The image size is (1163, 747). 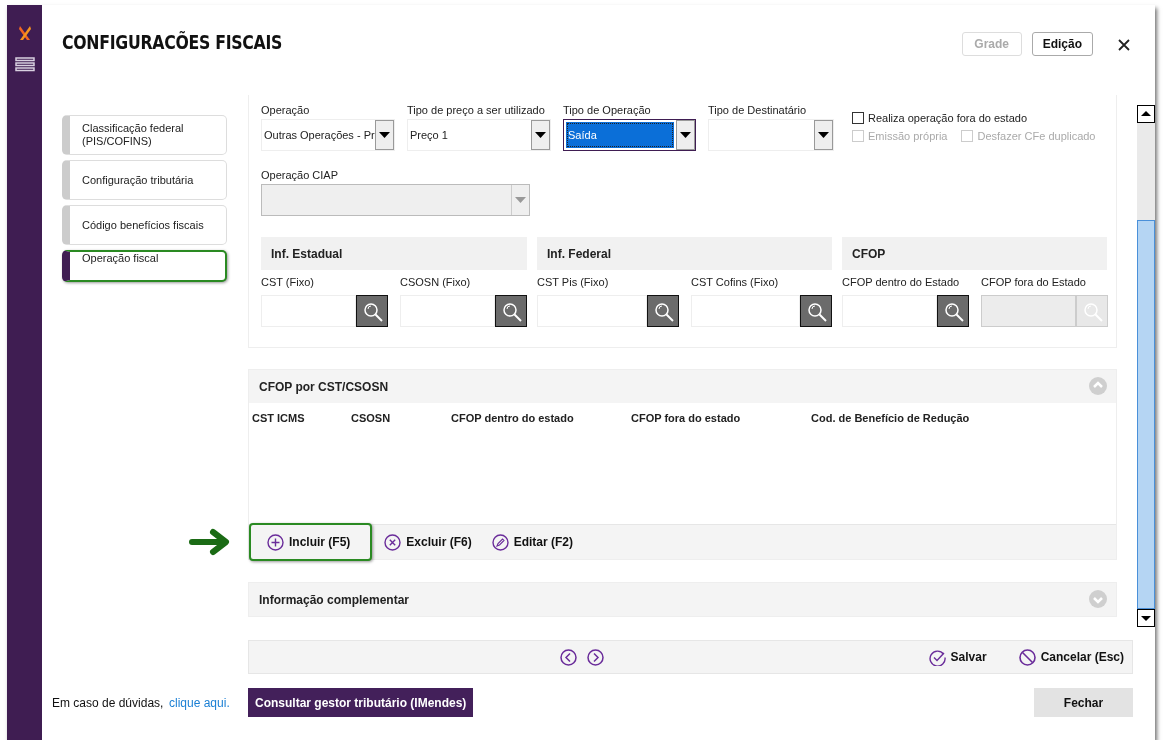 What do you see at coordinates (1146, 618) in the screenshot?
I see `scroll-down-icon` at bounding box center [1146, 618].